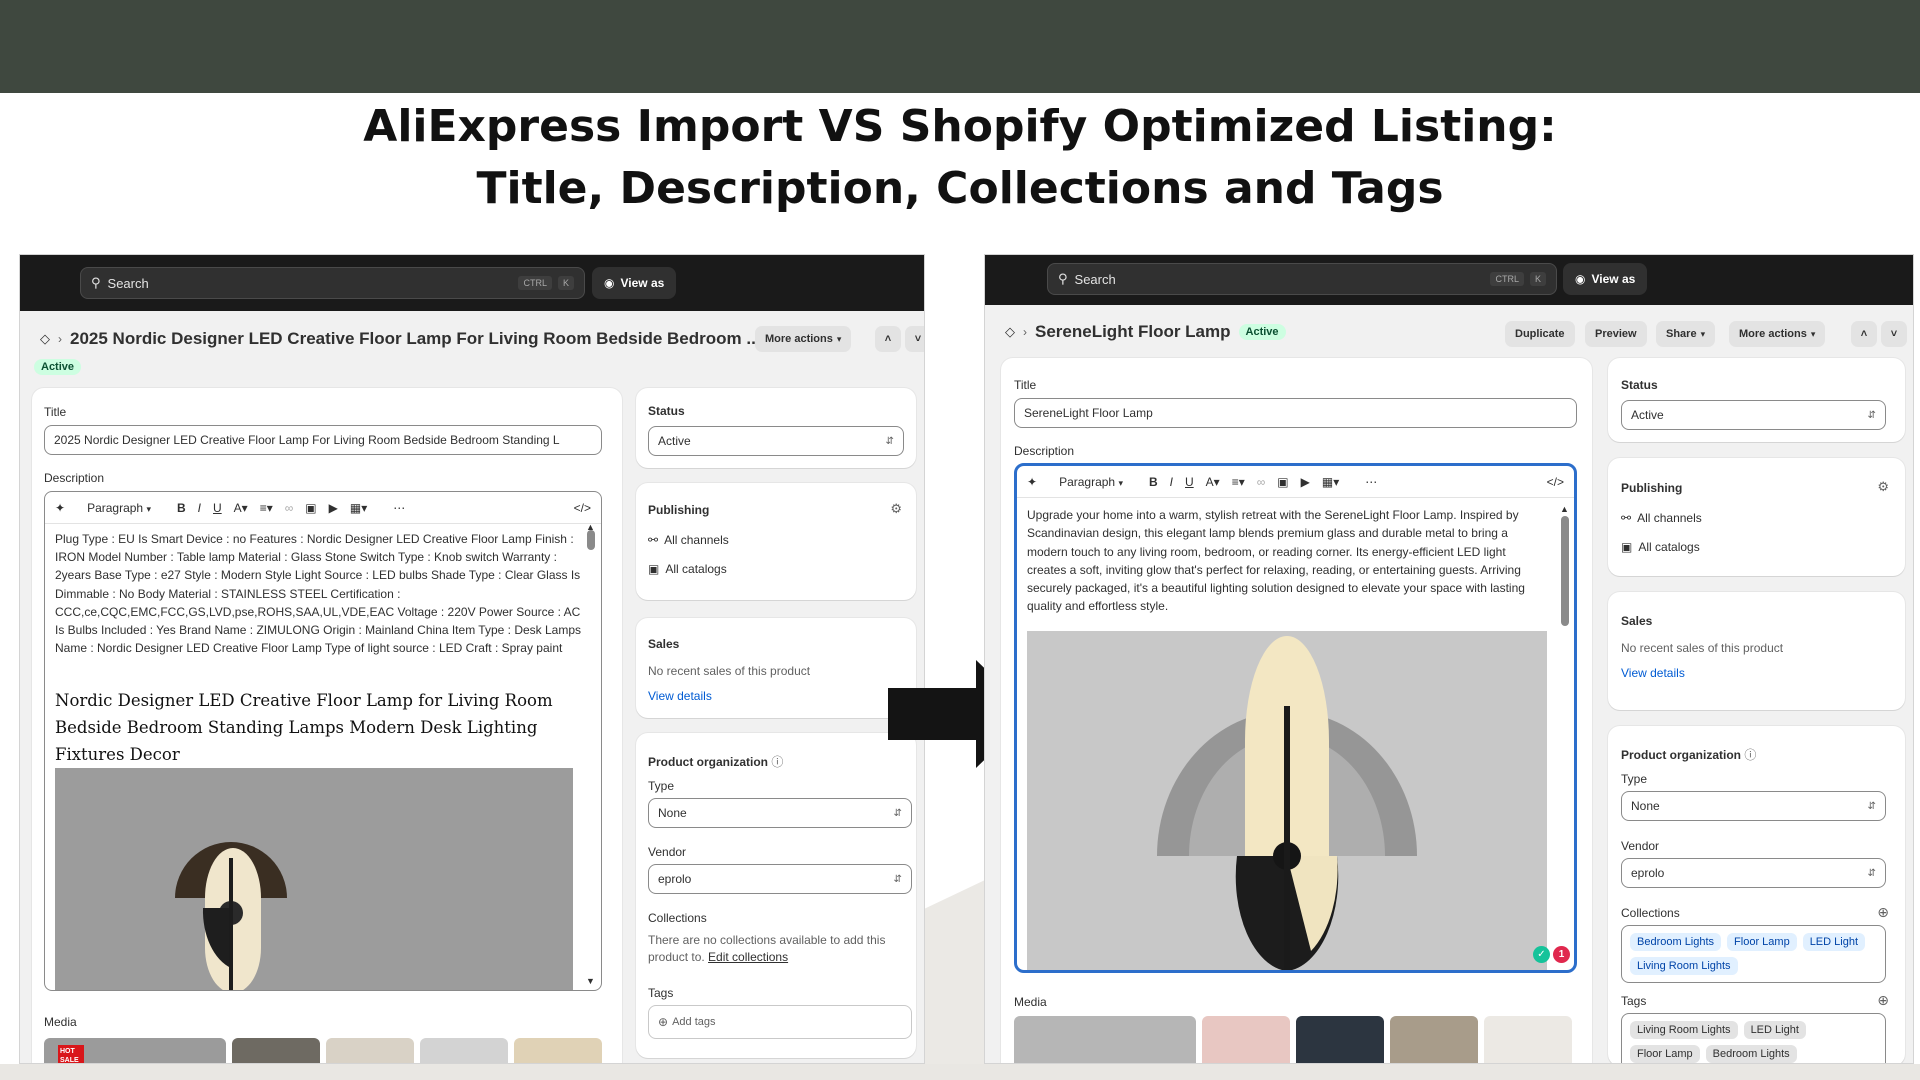 The height and width of the screenshot is (1080, 1920). I want to click on tag-icon: ◇, so click(45, 338).